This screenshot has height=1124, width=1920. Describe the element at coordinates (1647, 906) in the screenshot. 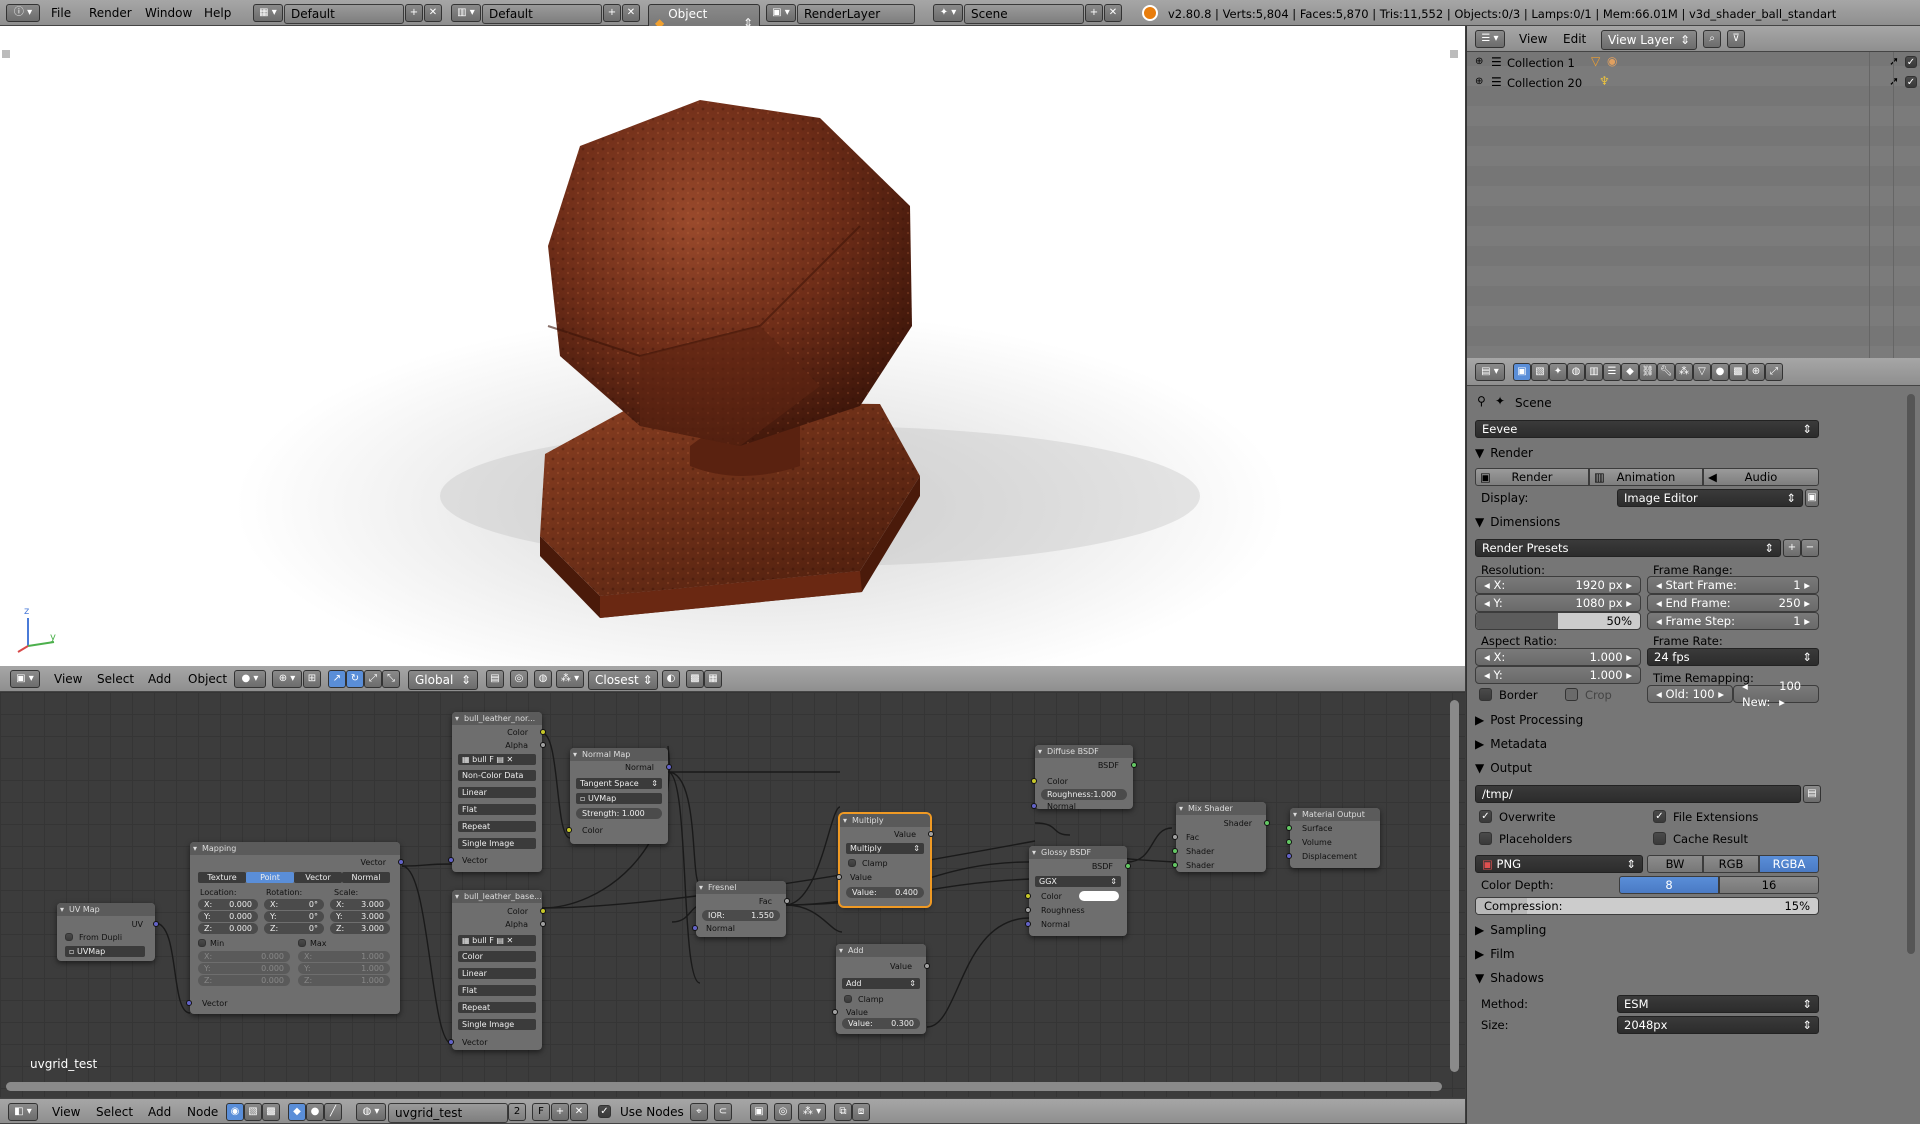

I see `compression-slider: Compression: 15%` at that location.